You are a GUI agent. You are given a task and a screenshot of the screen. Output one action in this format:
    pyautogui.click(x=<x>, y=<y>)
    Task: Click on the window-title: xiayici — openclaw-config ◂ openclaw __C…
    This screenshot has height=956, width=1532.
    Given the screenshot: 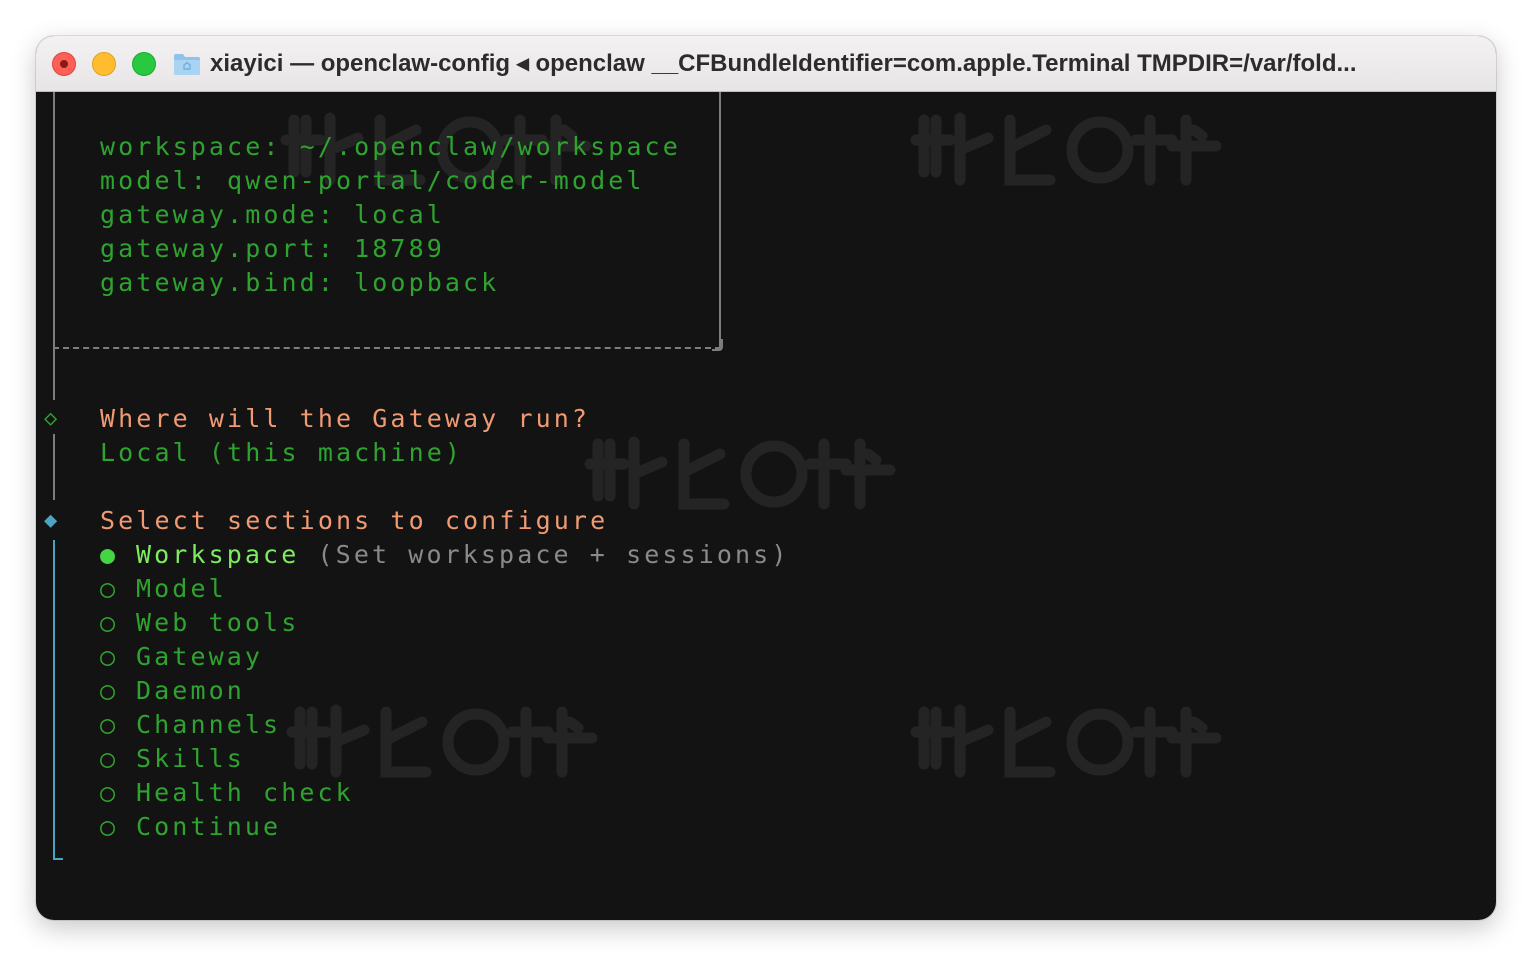 What is the action you would take?
    pyautogui.click(x=783, y=63)
    